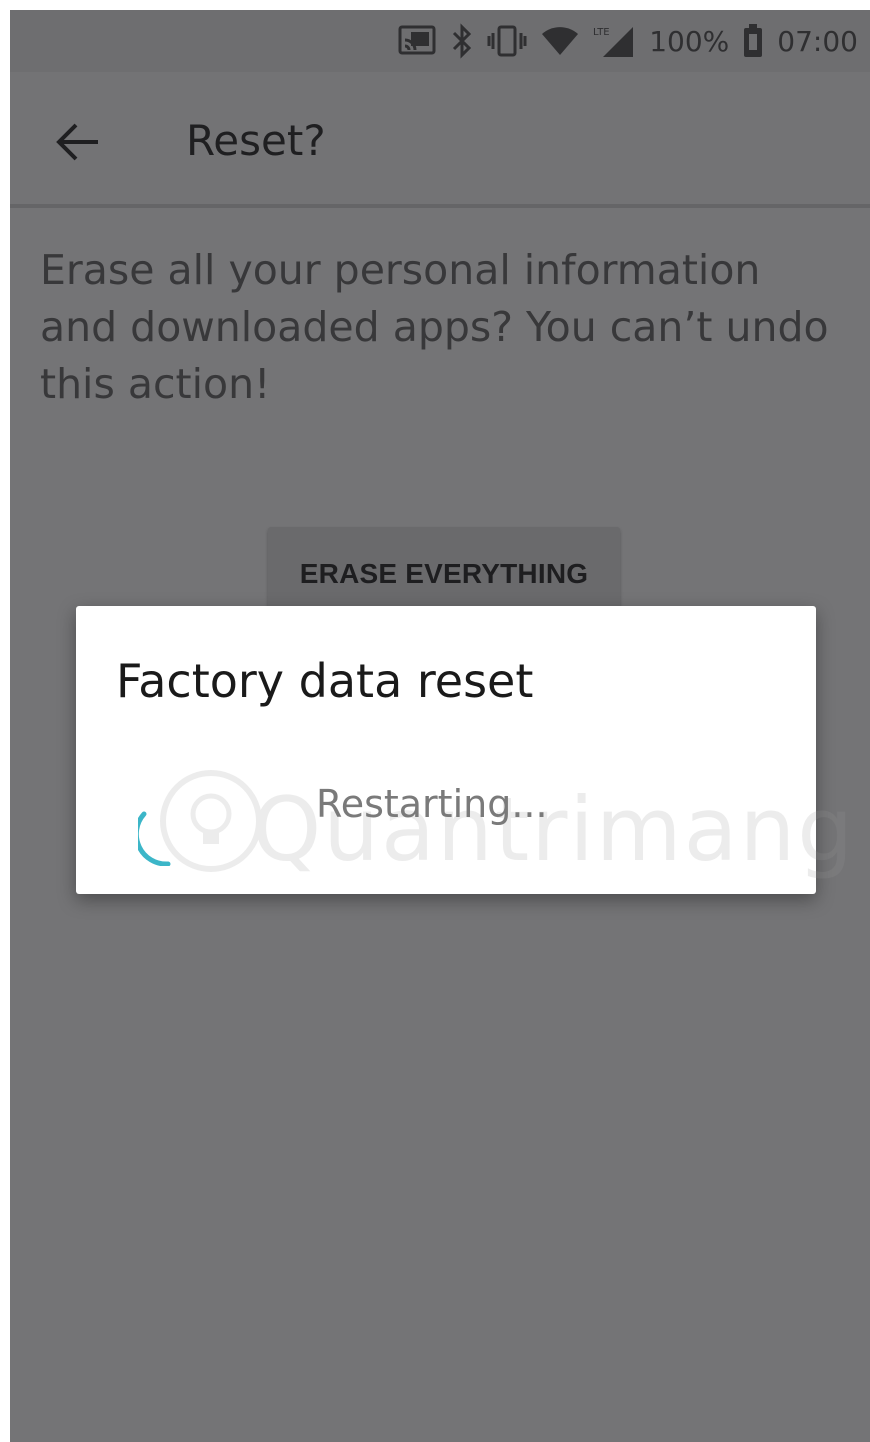 Image resolution: width=870 pixels, height=1442 pixels. I want to click on status-bar: LTE 100% 07:00, so click(440, 41).